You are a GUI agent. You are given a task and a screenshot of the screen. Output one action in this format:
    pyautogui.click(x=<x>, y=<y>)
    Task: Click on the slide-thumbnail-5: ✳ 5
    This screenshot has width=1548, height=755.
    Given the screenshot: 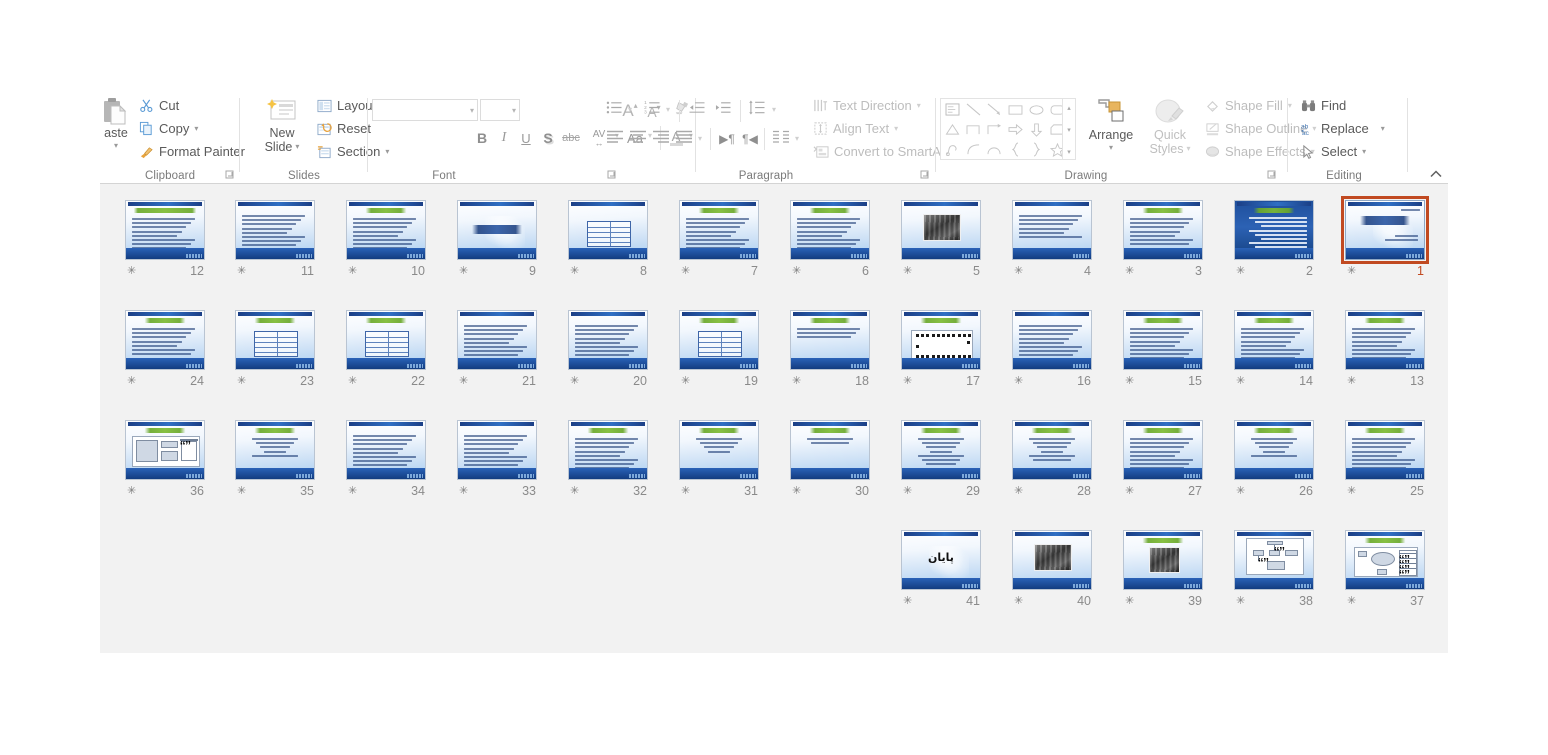 What is the action you would take?
    pyautogui.click(x=941, y=241)
    